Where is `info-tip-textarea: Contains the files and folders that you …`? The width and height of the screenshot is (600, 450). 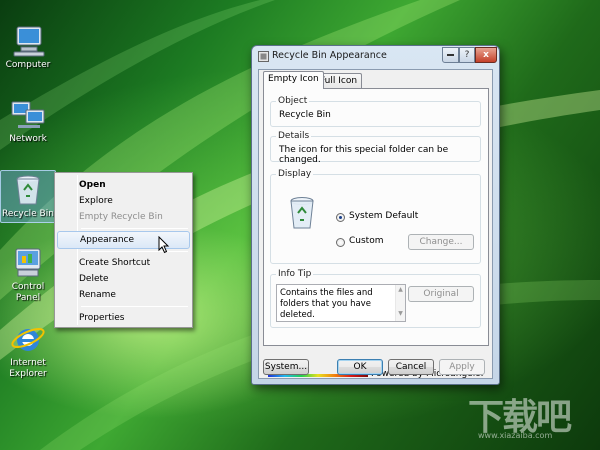
info-tip-textarea: Contains the files and folders that you … is located at coordinates (341, 303).